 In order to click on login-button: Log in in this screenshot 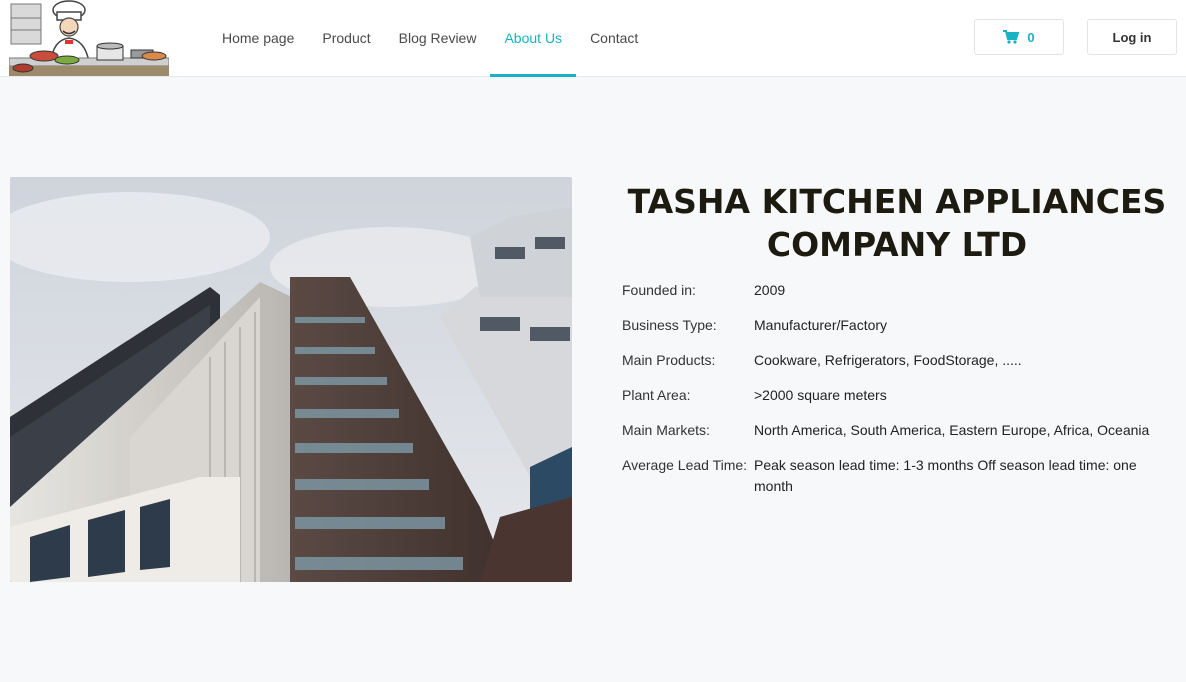, I will do `click(1132, 37)`.